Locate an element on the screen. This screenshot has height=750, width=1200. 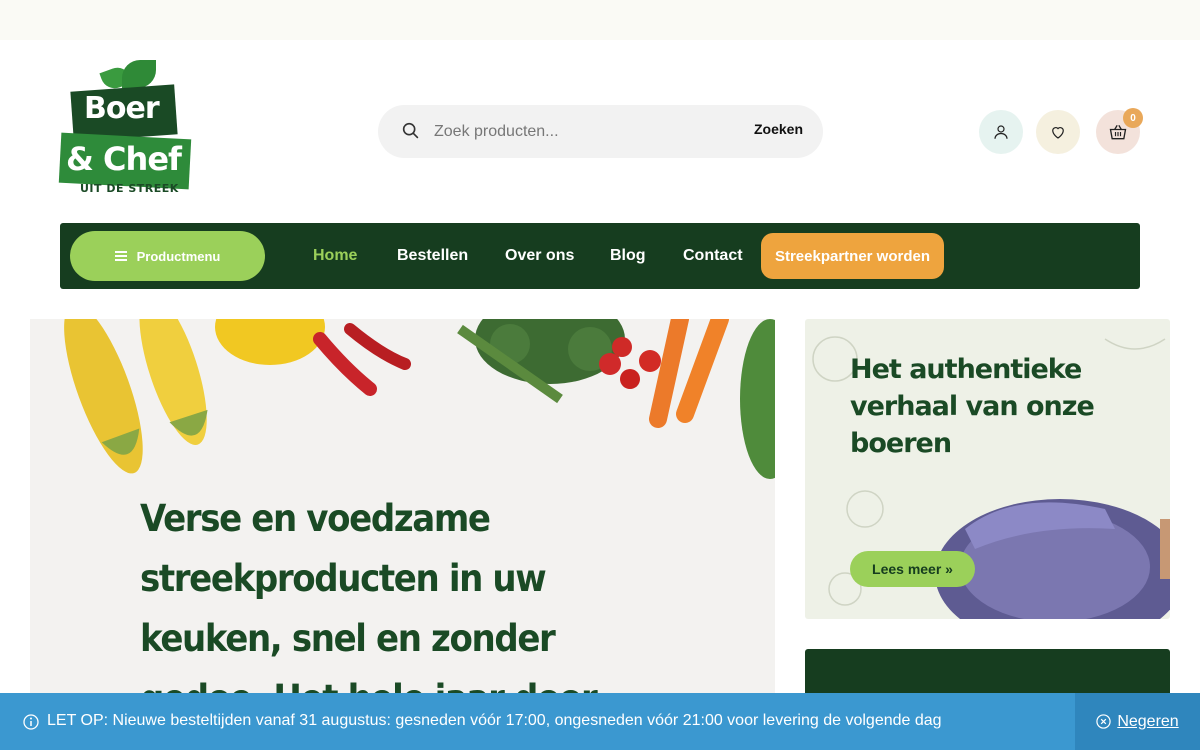
logo-tagline: UIT DE STREEK is located at coordinates (129, 188).